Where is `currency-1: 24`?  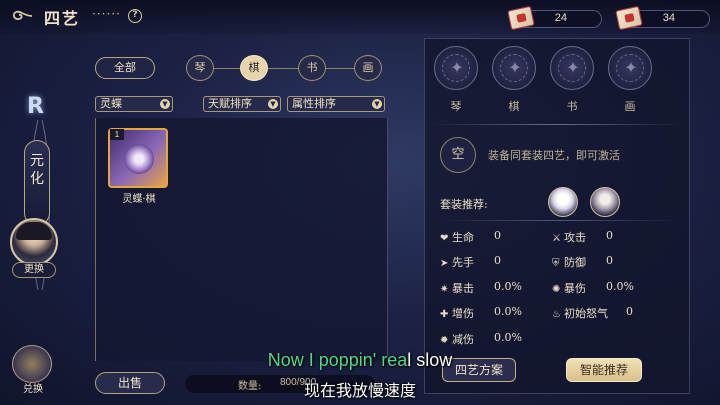
currency-1: 24 is located at coordinates (554, 18).